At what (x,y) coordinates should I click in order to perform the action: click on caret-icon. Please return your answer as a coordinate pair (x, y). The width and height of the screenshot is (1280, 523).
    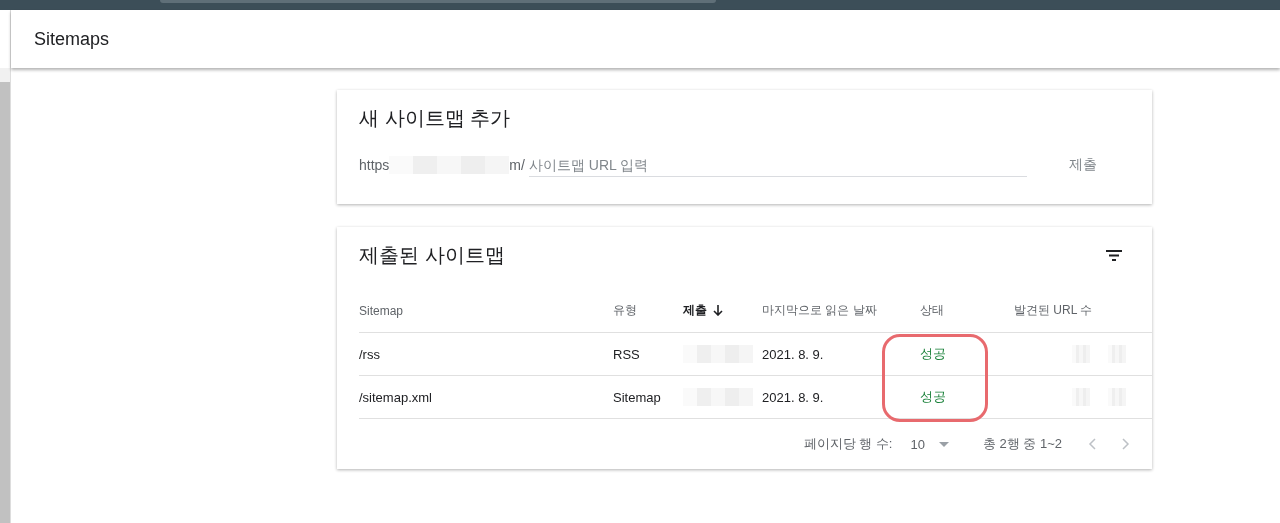
    Looking at the image, I should click on (943, 444).